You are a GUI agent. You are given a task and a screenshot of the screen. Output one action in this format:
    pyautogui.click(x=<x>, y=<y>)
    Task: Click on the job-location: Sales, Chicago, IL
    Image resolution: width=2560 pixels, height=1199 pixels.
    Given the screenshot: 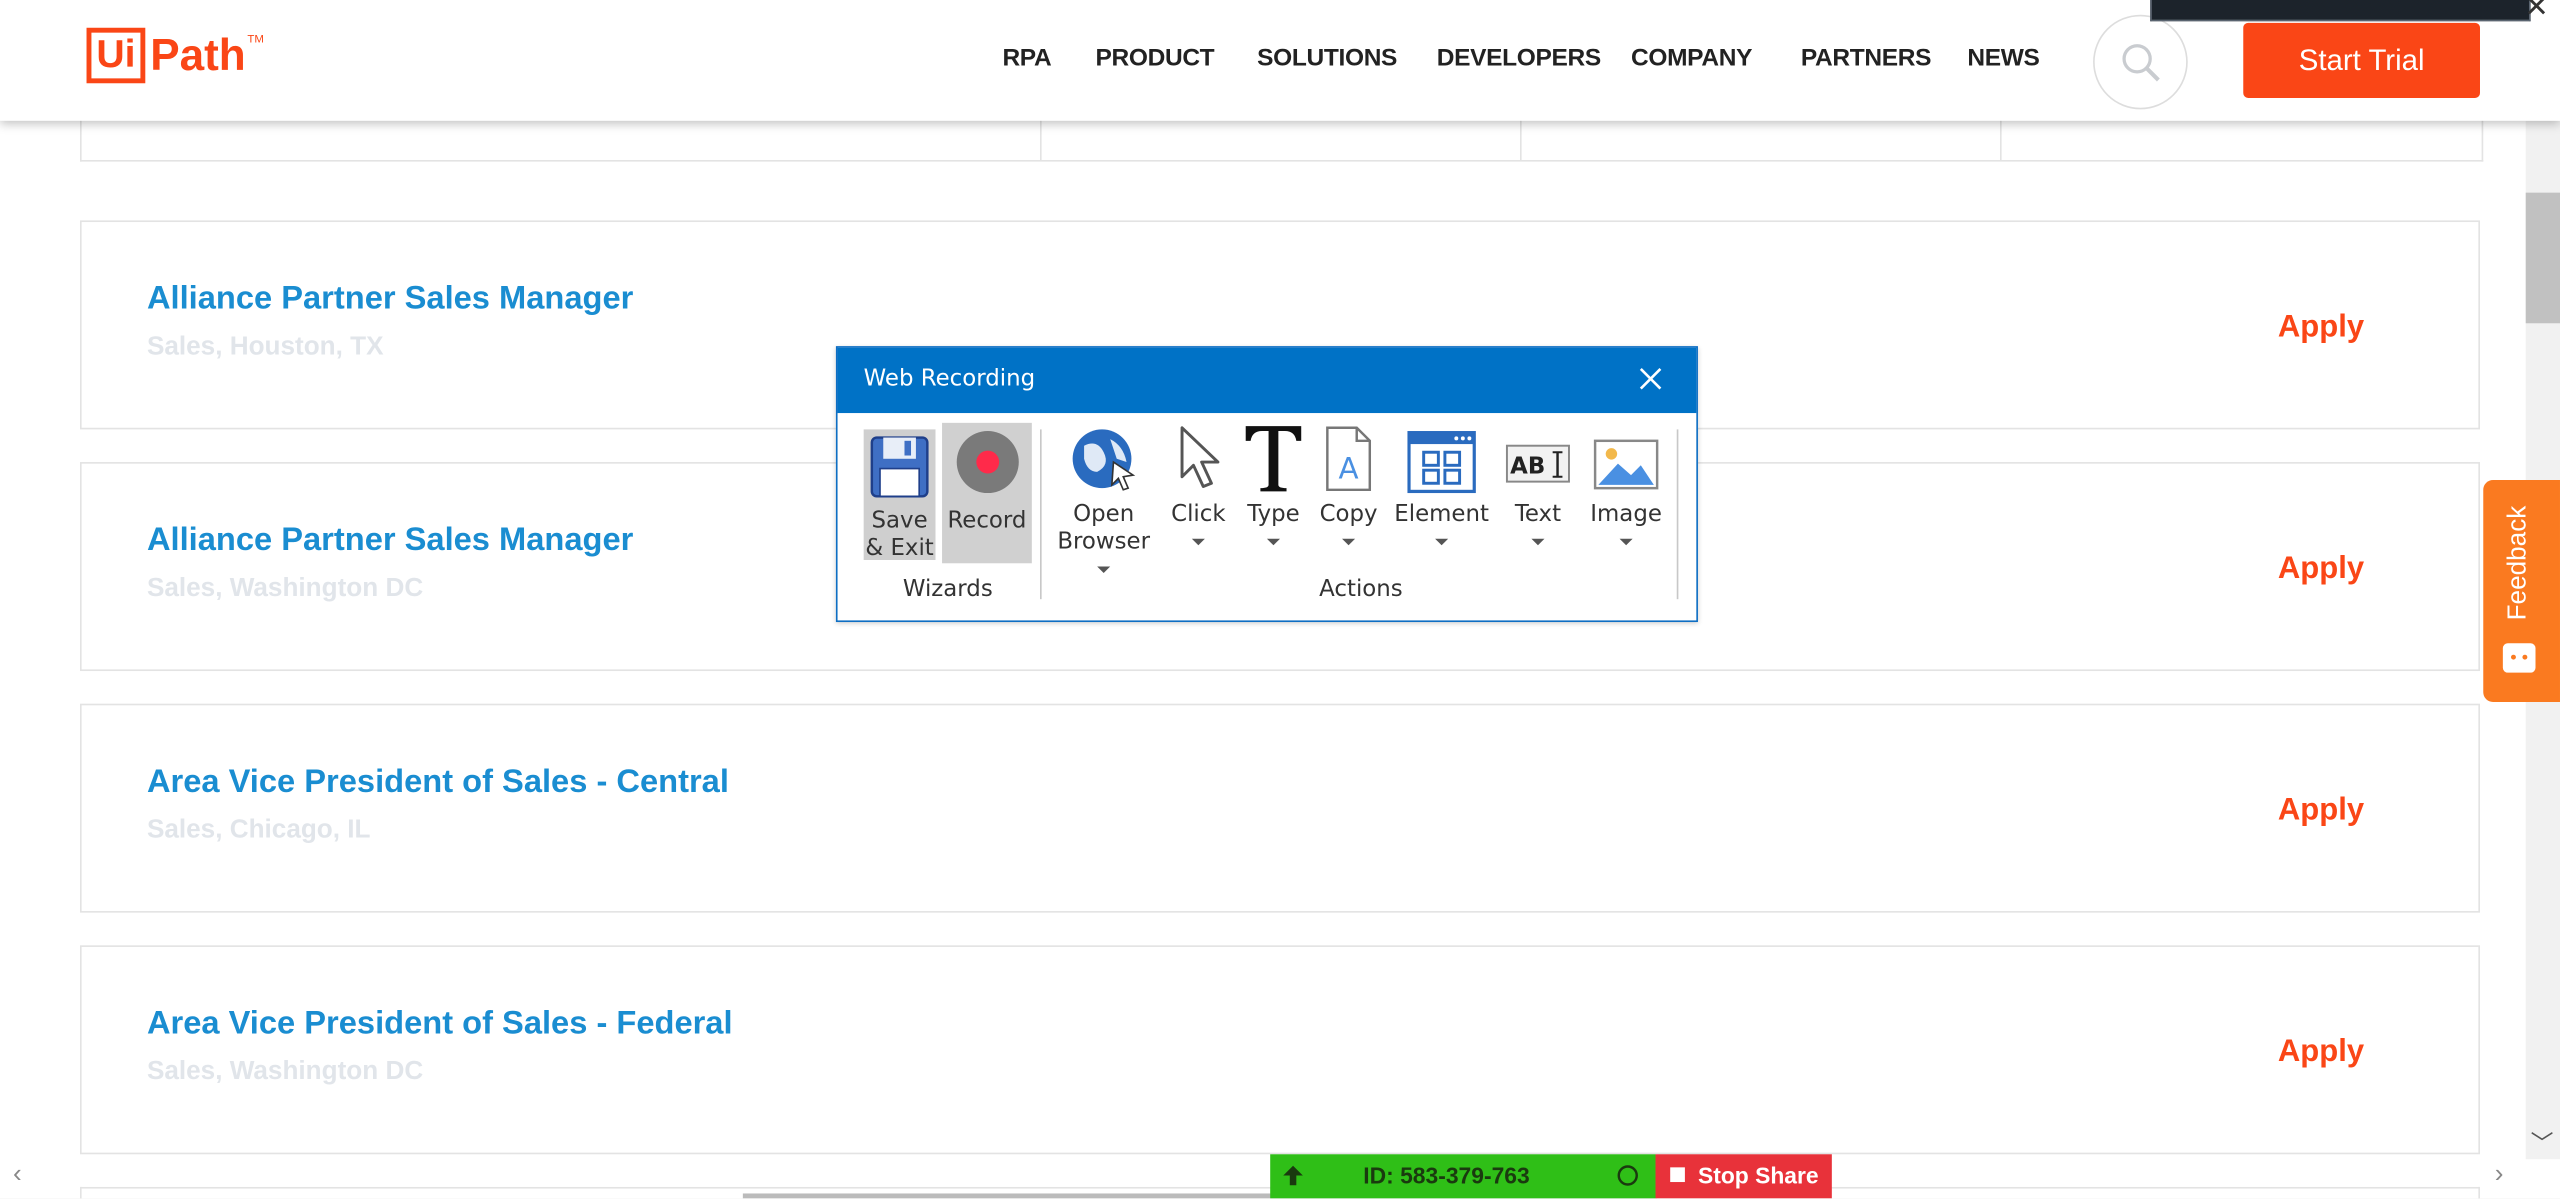 What is the action you would take?
    pyautogui.click(x=258, y=830)
    